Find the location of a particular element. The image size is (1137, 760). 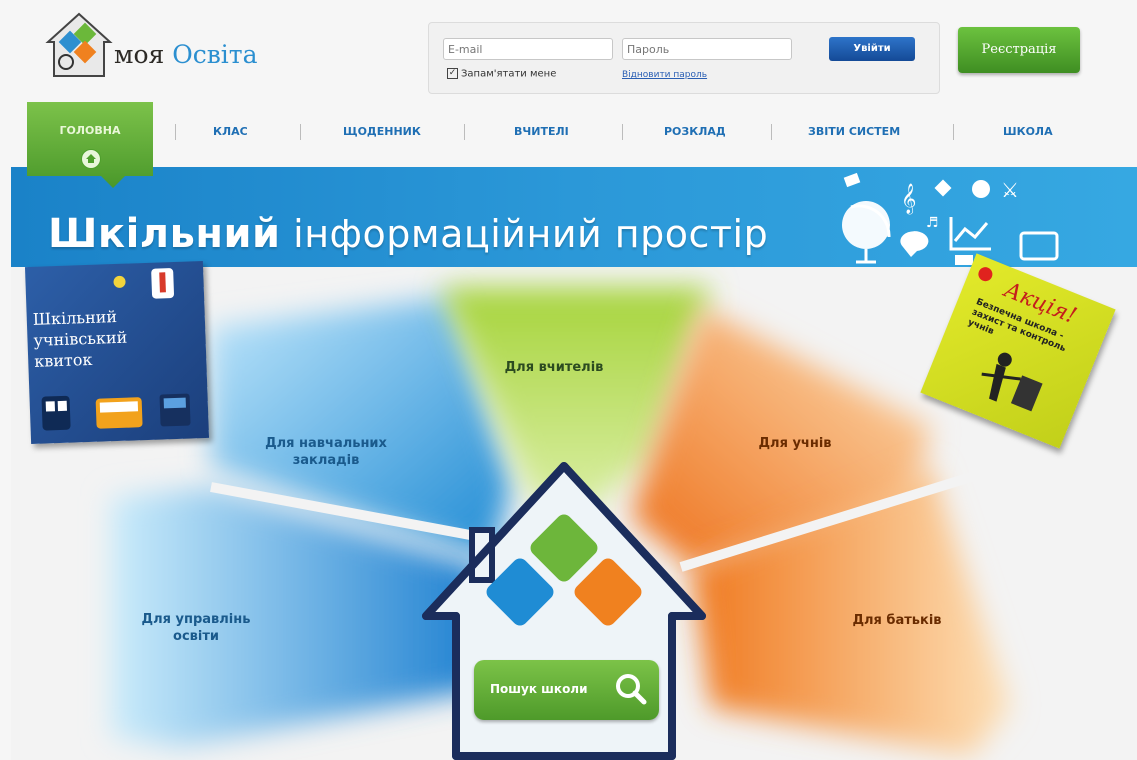

section-students: Для учнів is located at coordinates (795, 443).